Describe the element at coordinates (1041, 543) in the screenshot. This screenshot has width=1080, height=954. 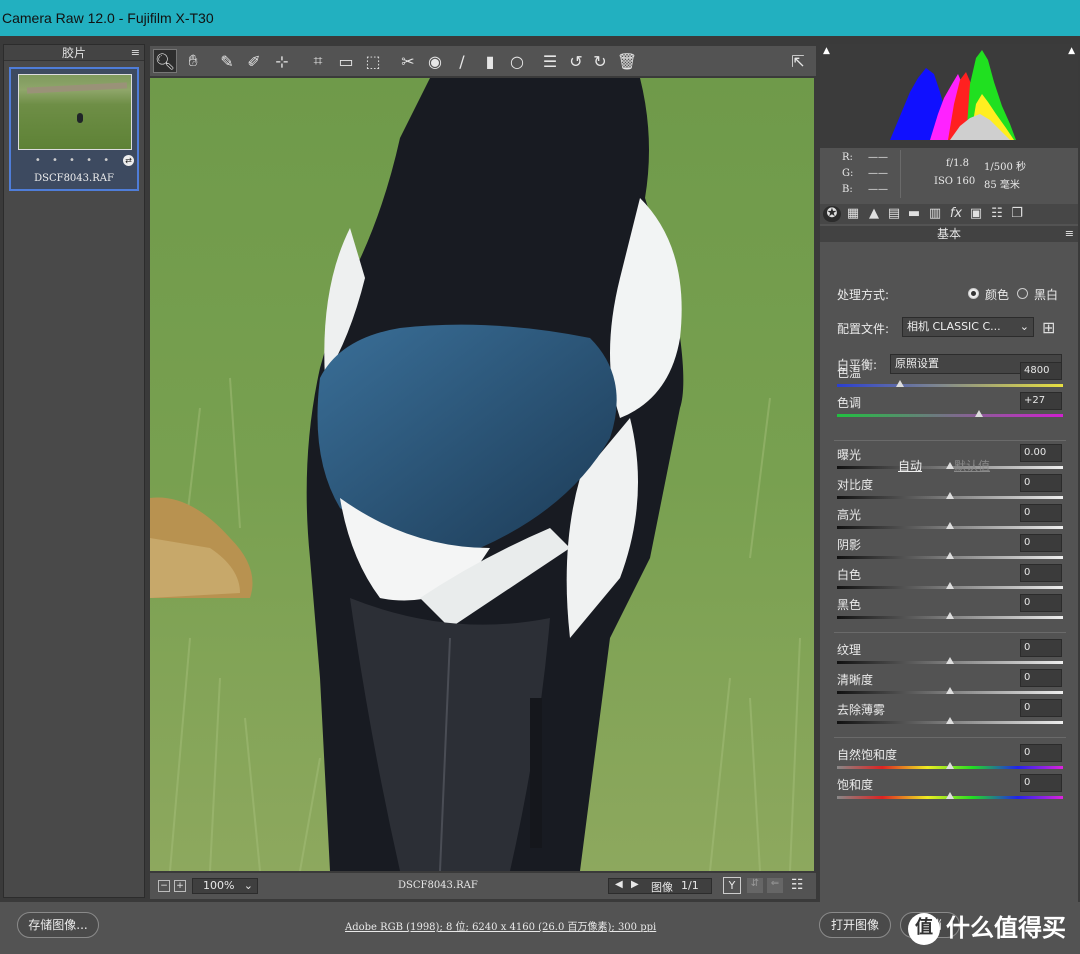
I see `shadows-value-field: 0` at that location.